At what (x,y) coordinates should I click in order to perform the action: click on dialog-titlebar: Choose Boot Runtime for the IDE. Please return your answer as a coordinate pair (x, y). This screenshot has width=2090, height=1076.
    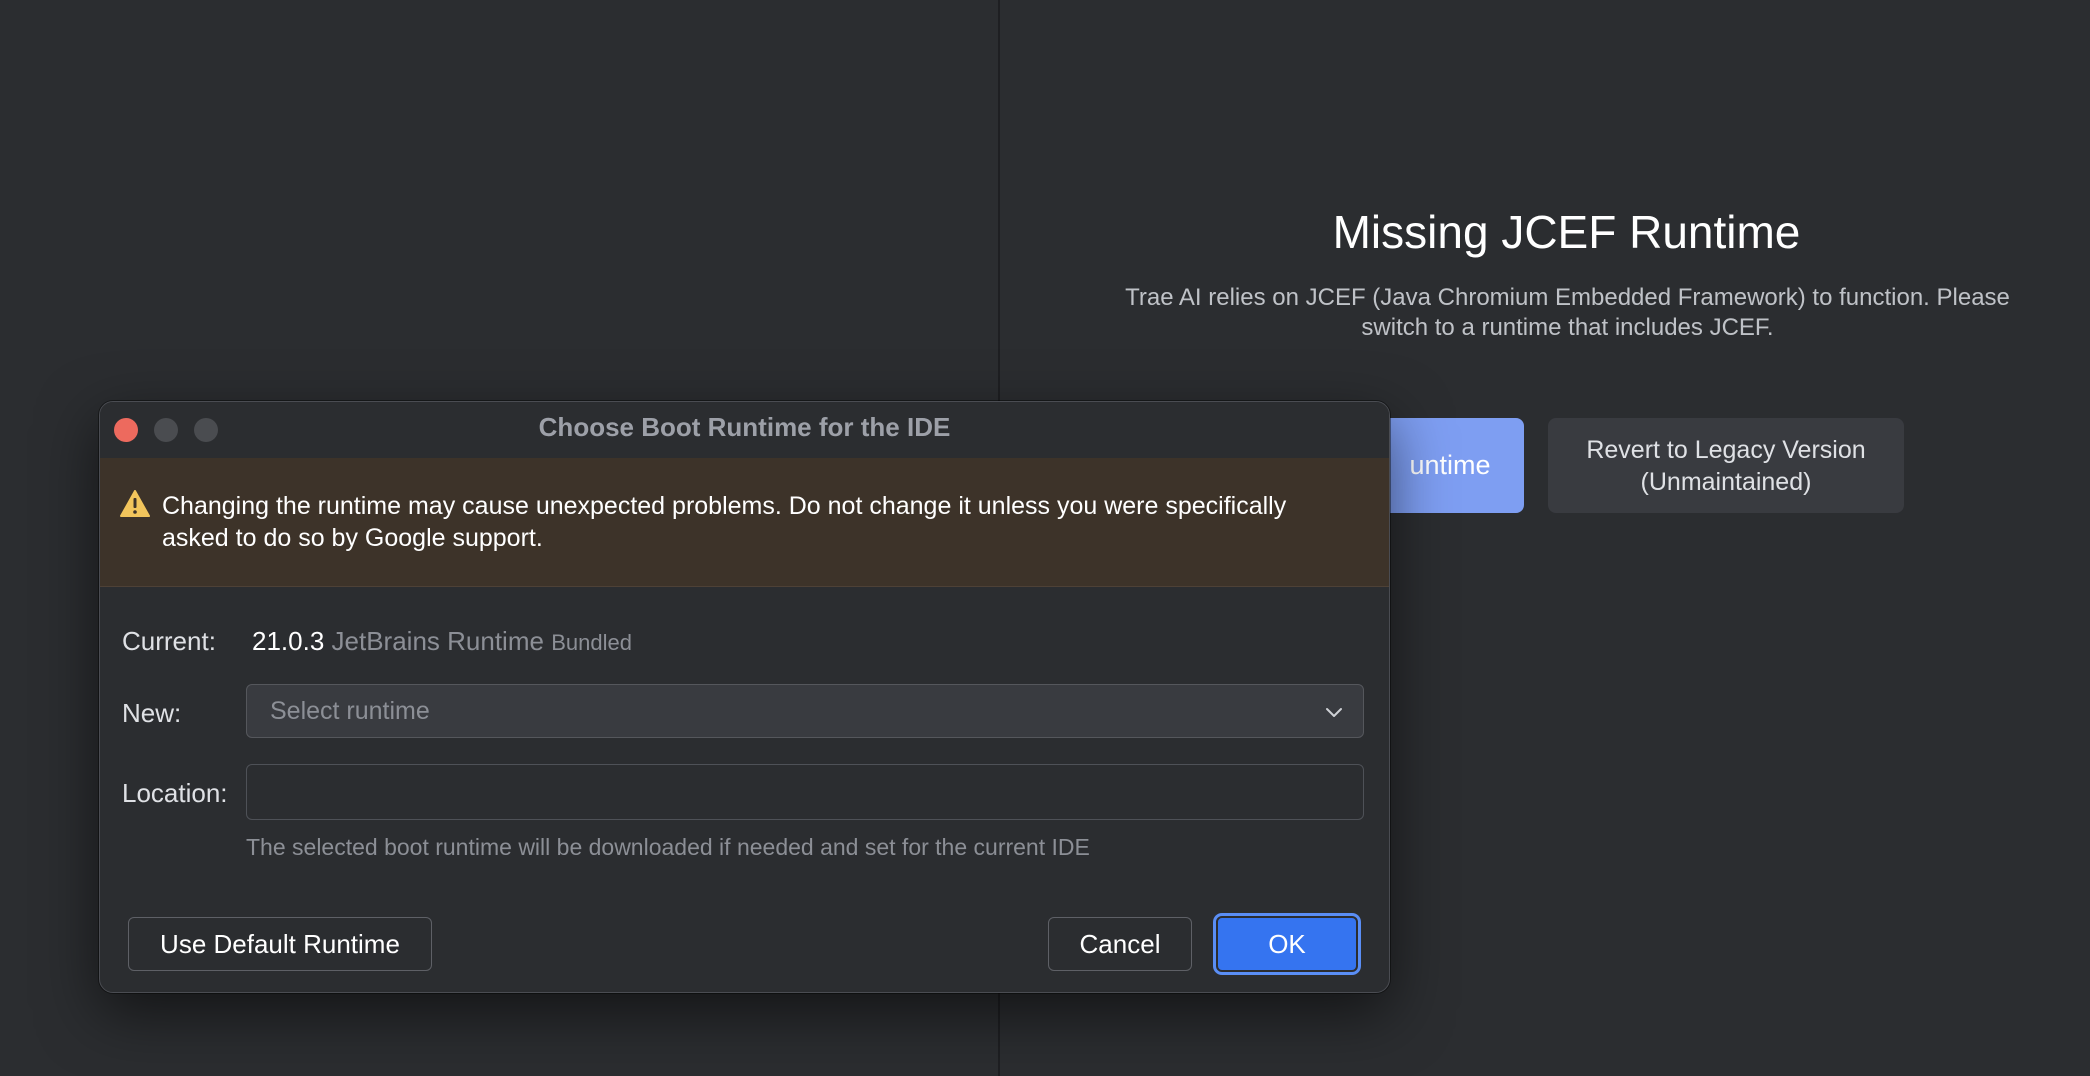
    Looking at the image, I should click on (744, 430).